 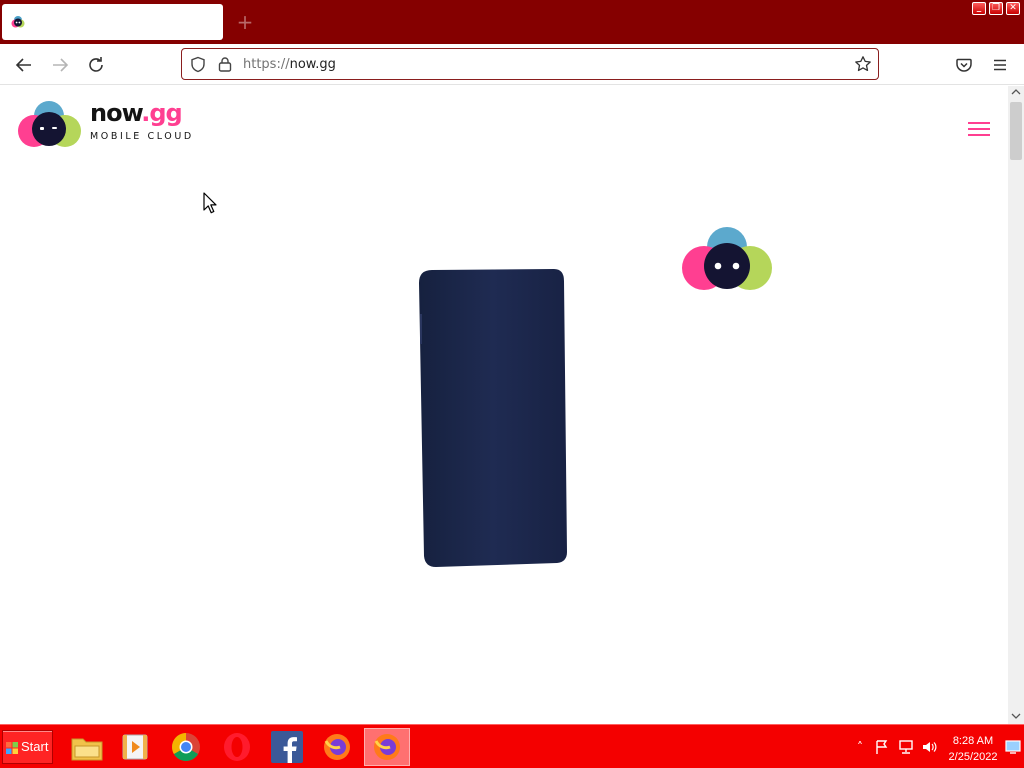 I want to click on nowgg-logo-icon, so click(x=49, y=124).